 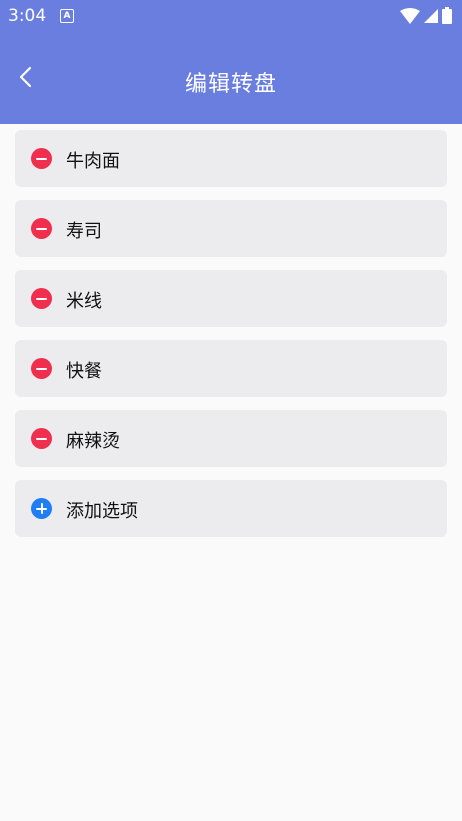 What do you see at coordinates (431, 15) in the screenshot?
I see `signal-icon` at bounding box center [431, 15].